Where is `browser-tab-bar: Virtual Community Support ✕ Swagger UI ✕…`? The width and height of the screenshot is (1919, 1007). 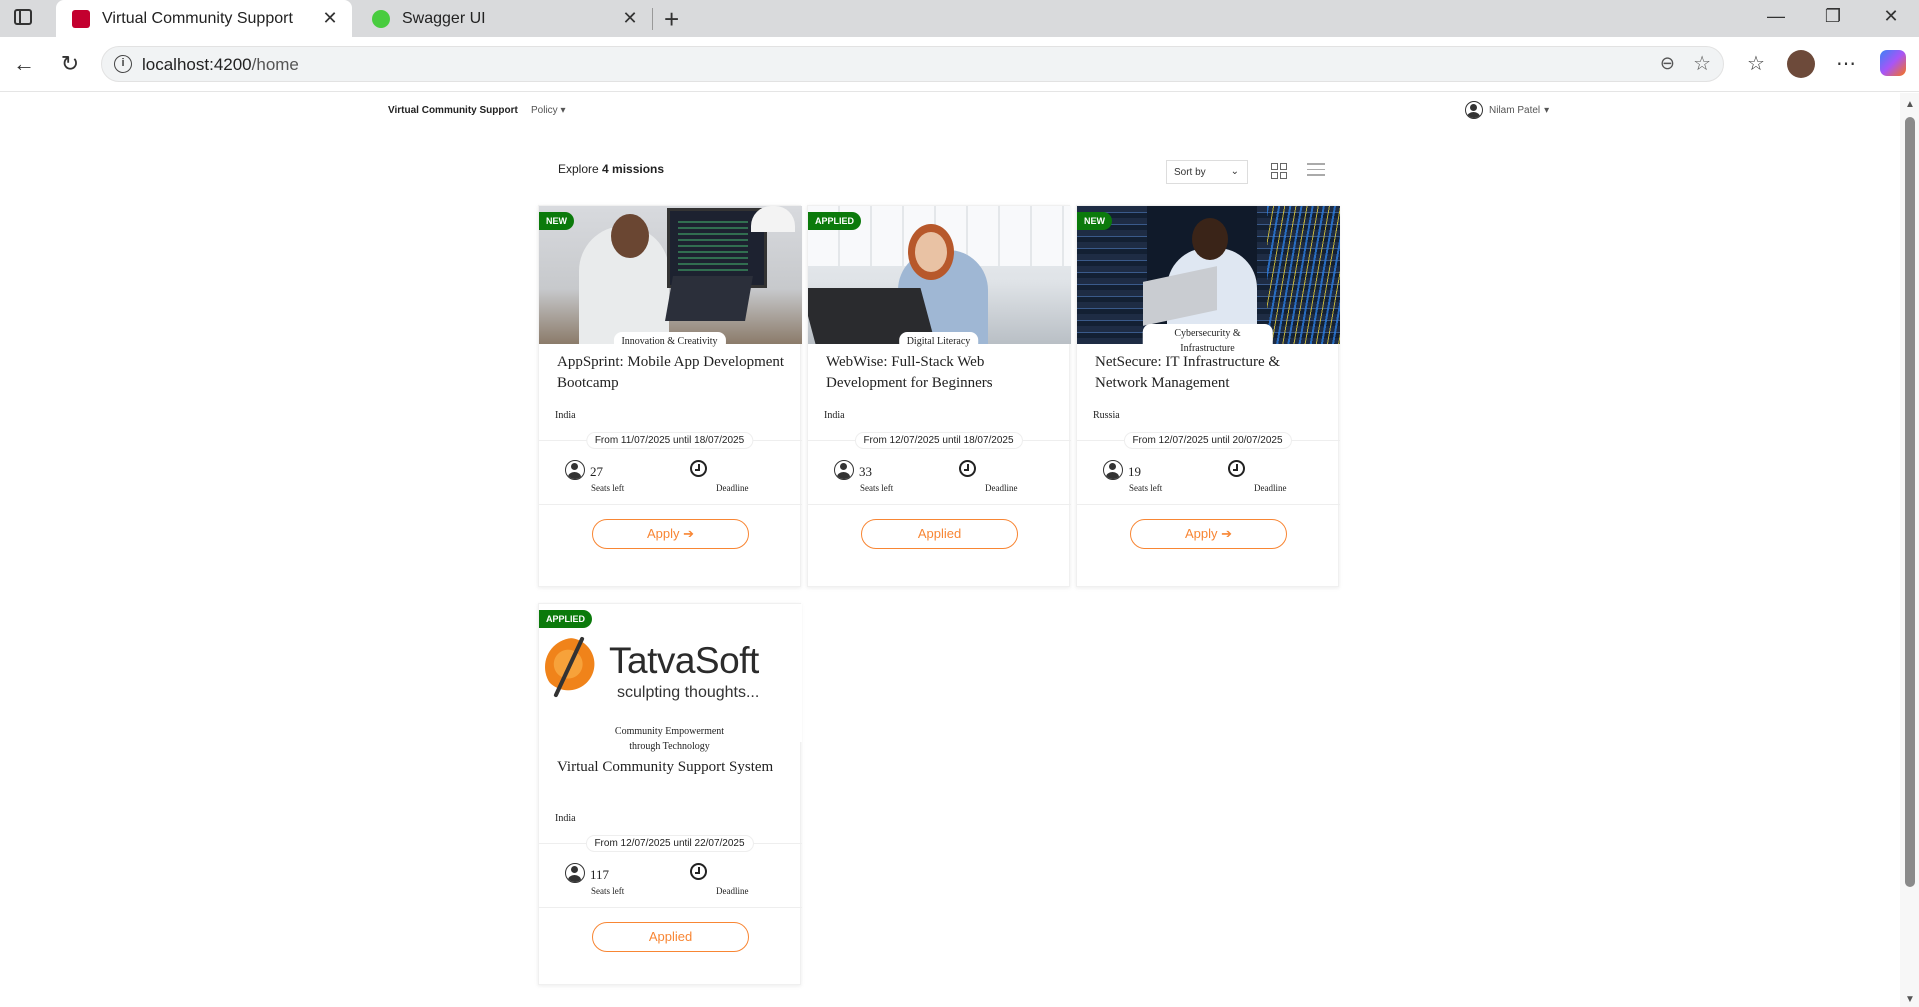 browser-tab-bar: Virtual Community Support ✕ Swagger UI ✕… is located at coordinates (959, 18).